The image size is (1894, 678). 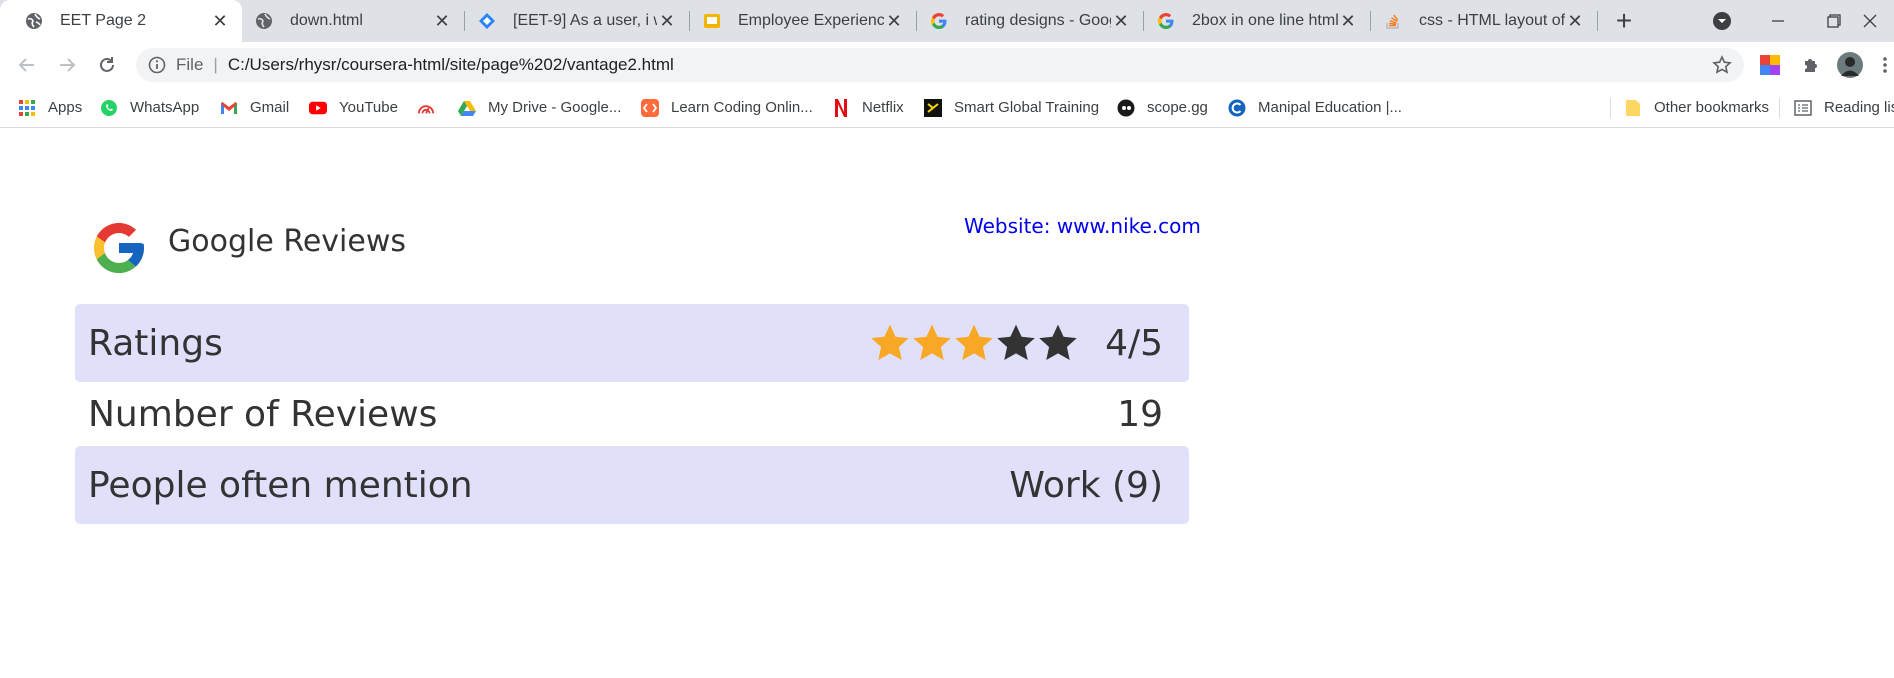 What do you see at coordinates (632, 414) in the screenshot?
I see `reviews-count-row: Number of Reviews 19` at bounding box center [632, 414].